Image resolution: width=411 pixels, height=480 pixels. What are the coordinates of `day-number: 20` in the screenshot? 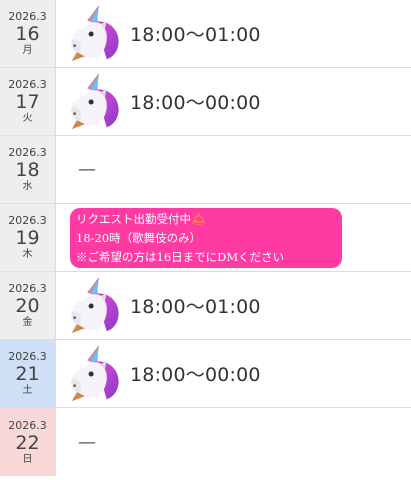 It's located at (27, 306).